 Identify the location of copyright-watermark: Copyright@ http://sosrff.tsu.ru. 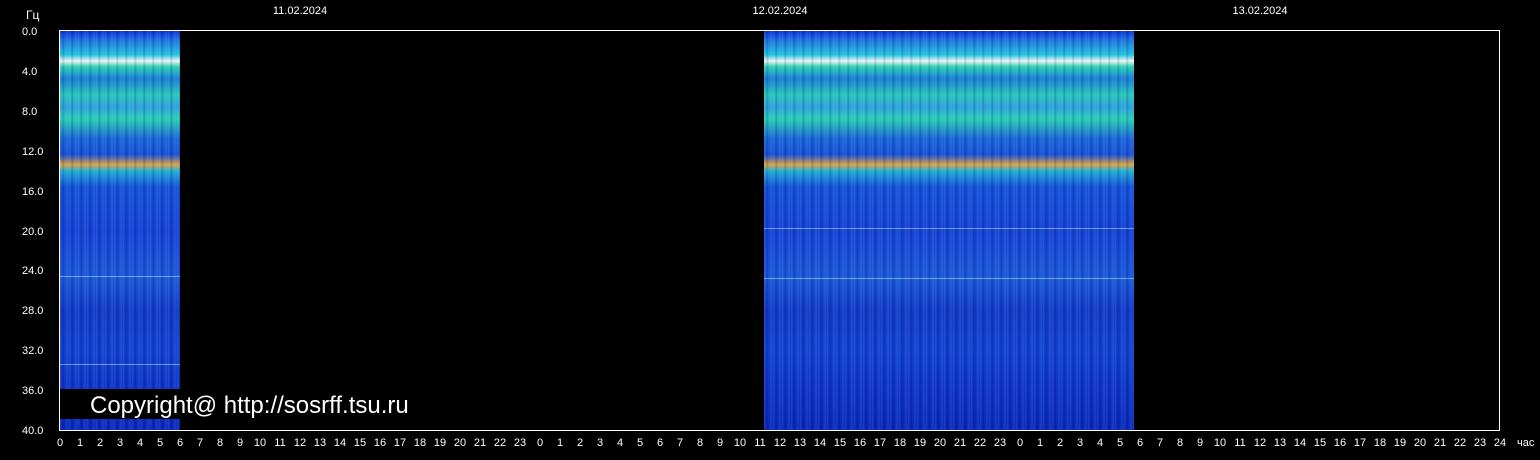
(249, 405).